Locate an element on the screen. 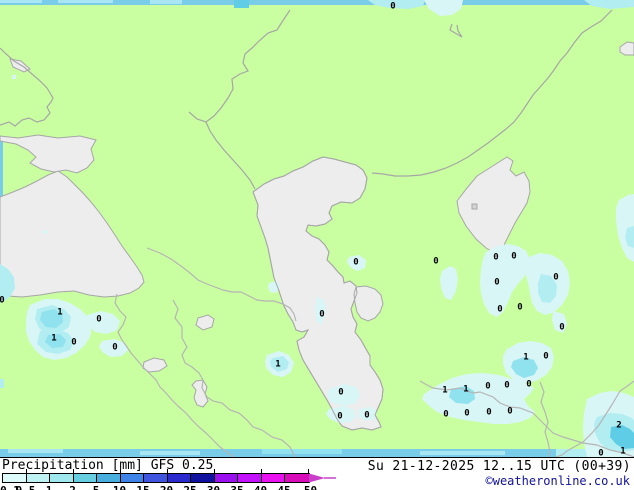 The width and height of the screenshot is (634, 490). scale-label: 0.5 is located at coordinates (26, 487).